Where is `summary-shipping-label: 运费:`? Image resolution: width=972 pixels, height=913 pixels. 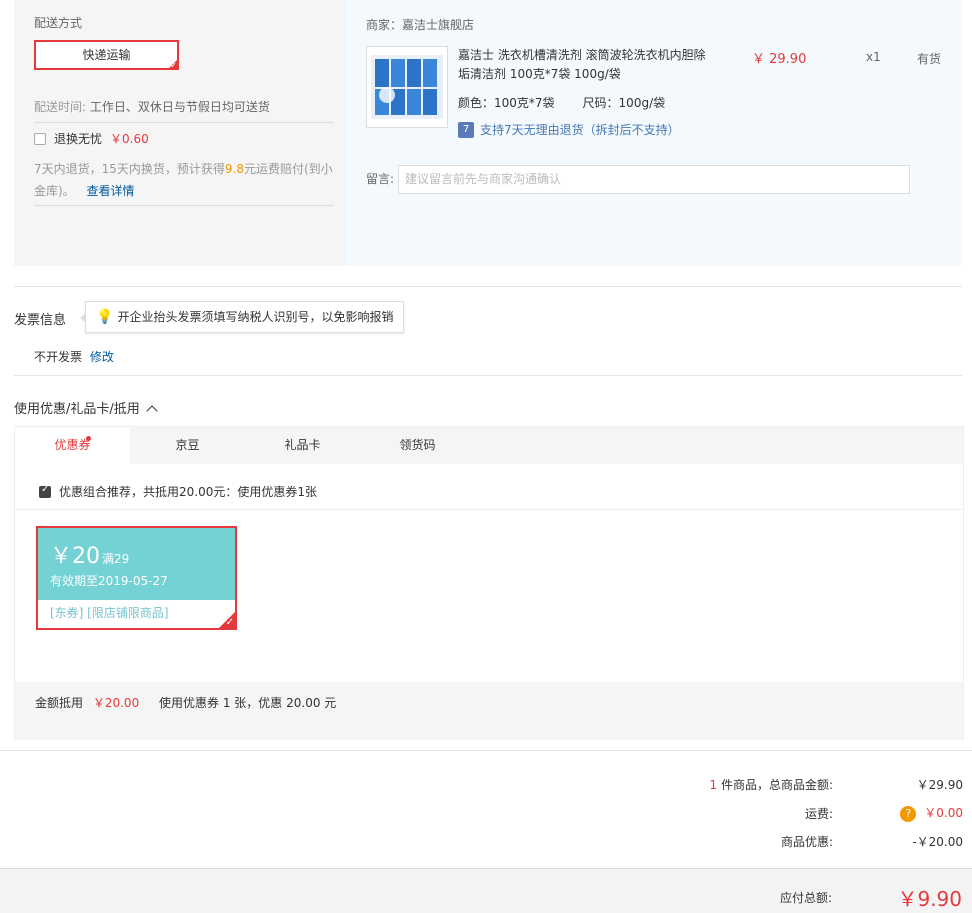
summary-shipping-label: 运费: is located at coordinates (818, 813).